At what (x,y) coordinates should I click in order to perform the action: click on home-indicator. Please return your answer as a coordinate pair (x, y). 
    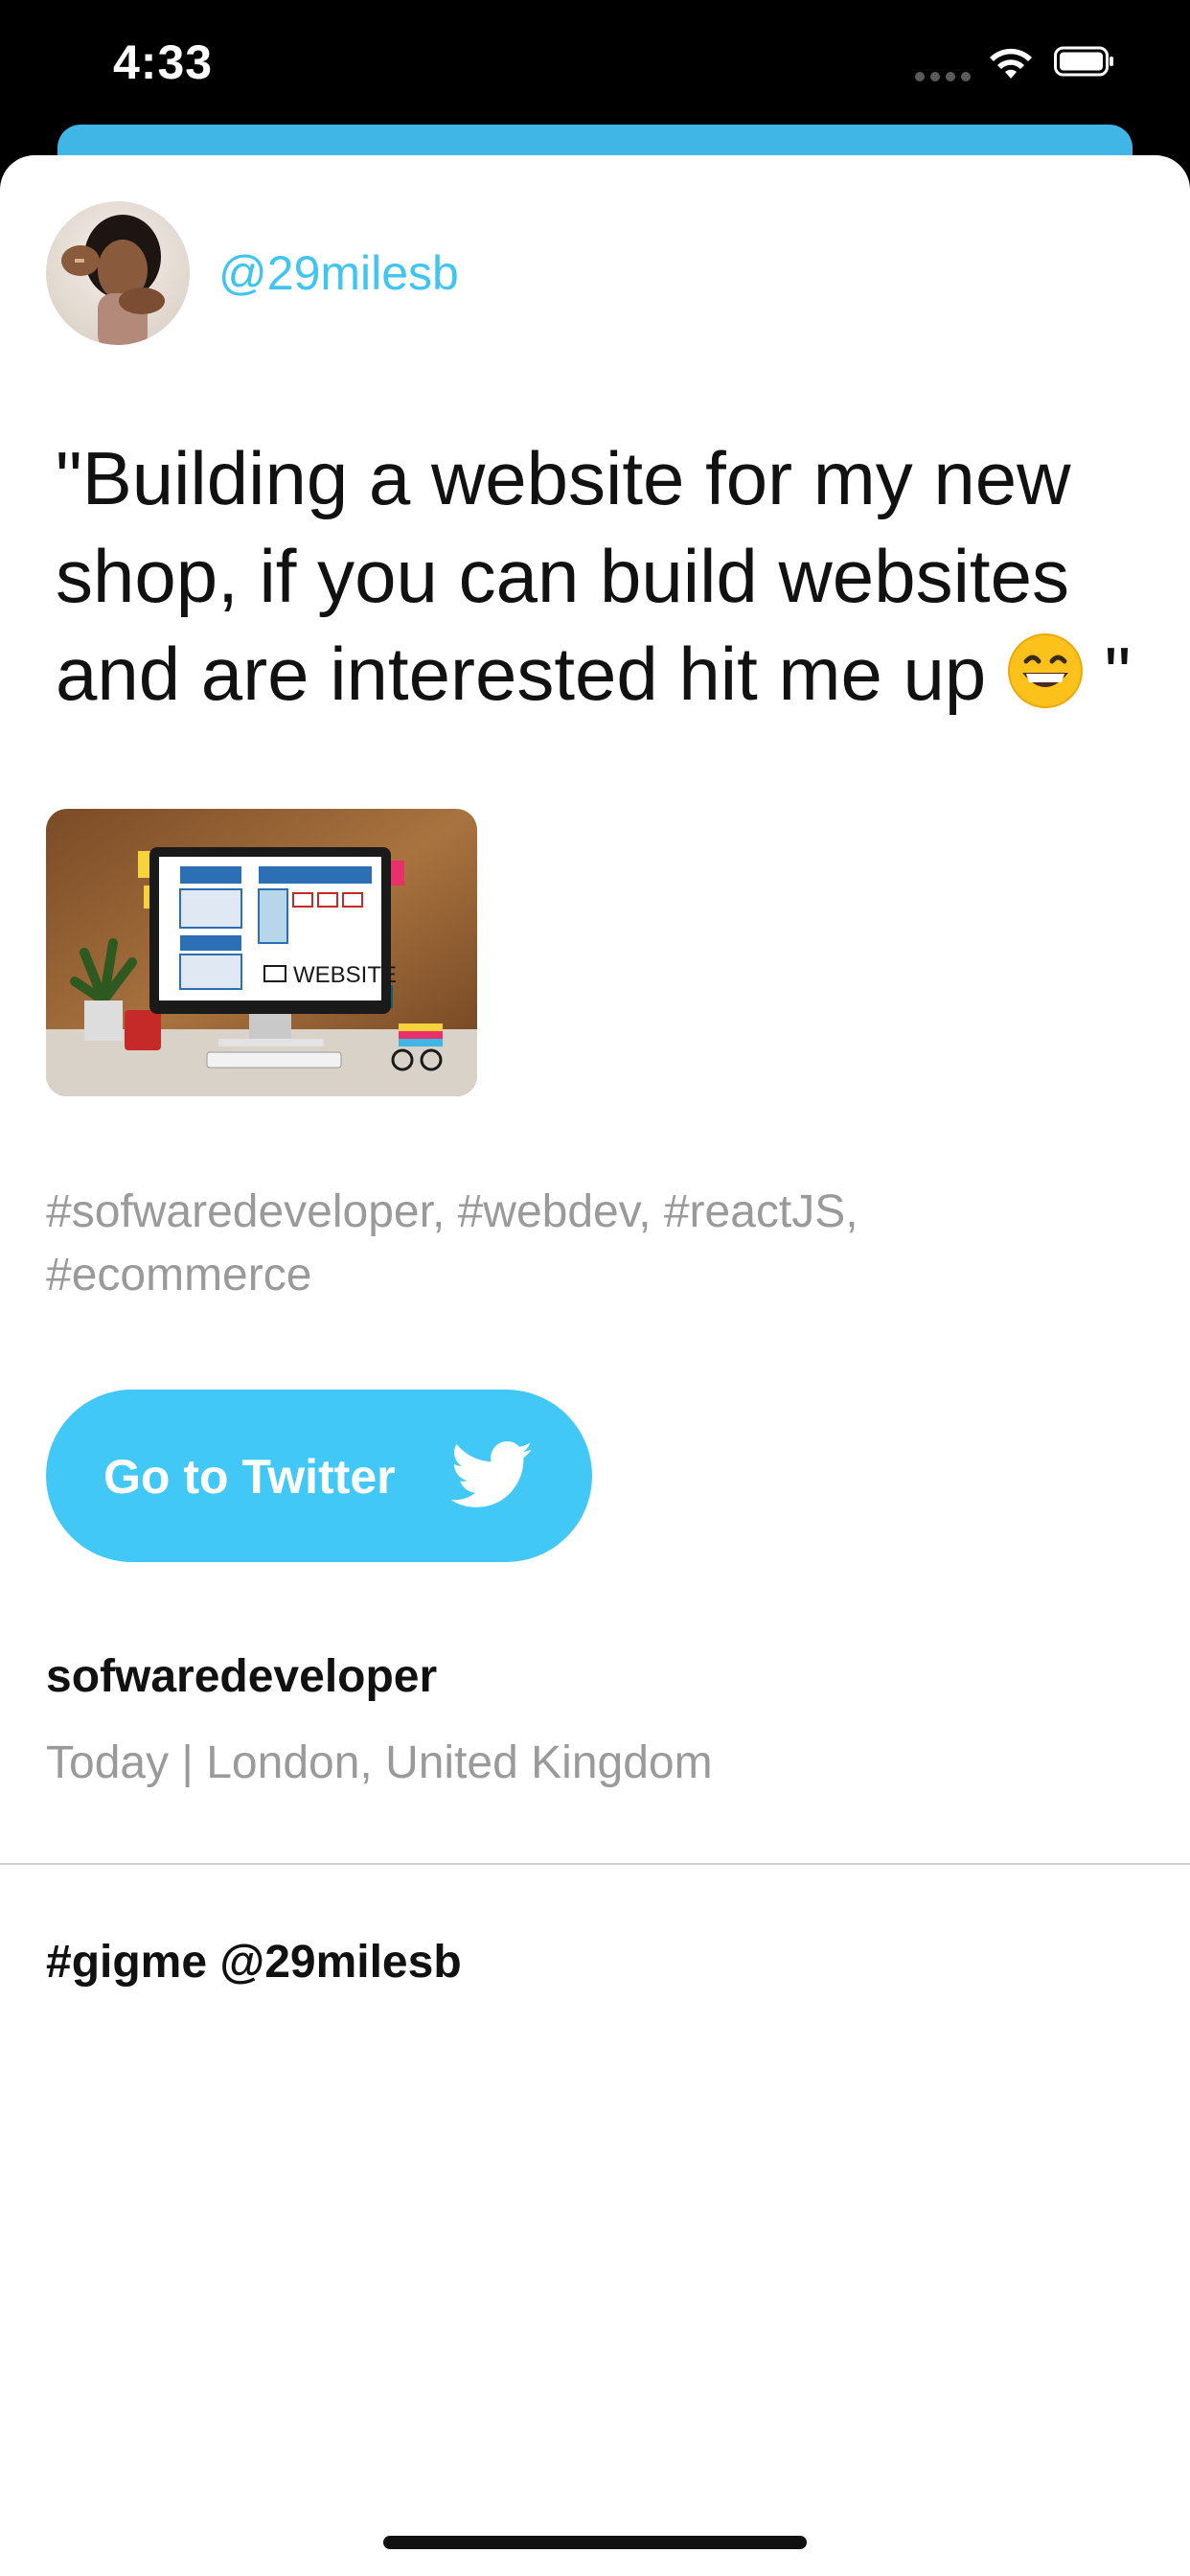
    Looking at the image, I should click on (595, 2542).